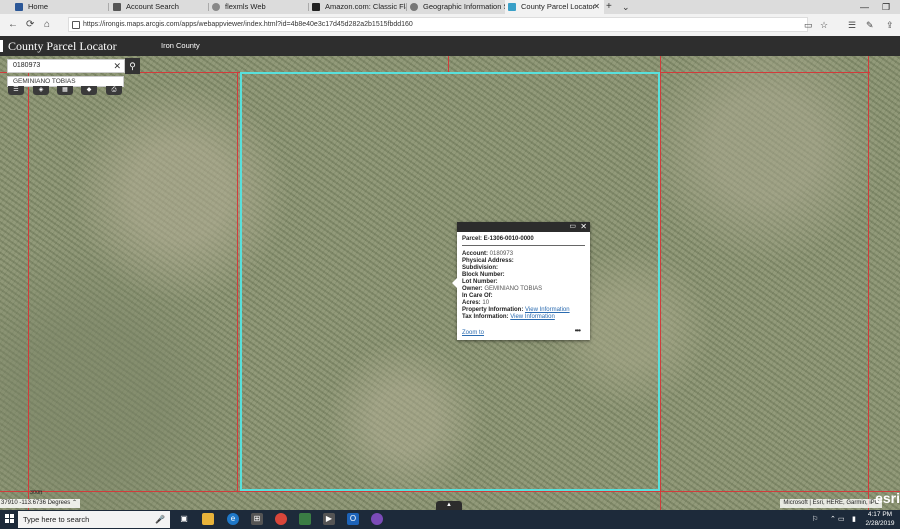  I want to click on taskbar-search-placeholder: Type here to search, so click(56, 519).